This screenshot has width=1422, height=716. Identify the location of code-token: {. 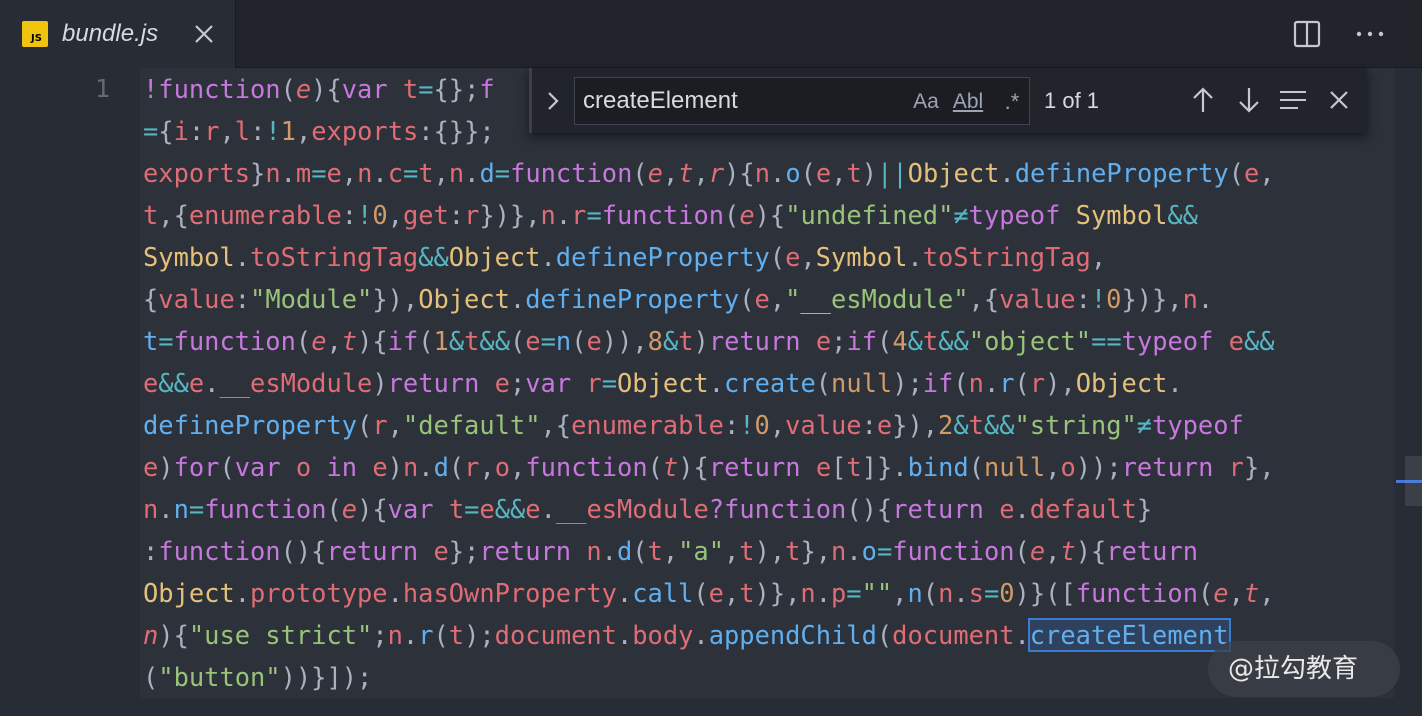
(166, 131).